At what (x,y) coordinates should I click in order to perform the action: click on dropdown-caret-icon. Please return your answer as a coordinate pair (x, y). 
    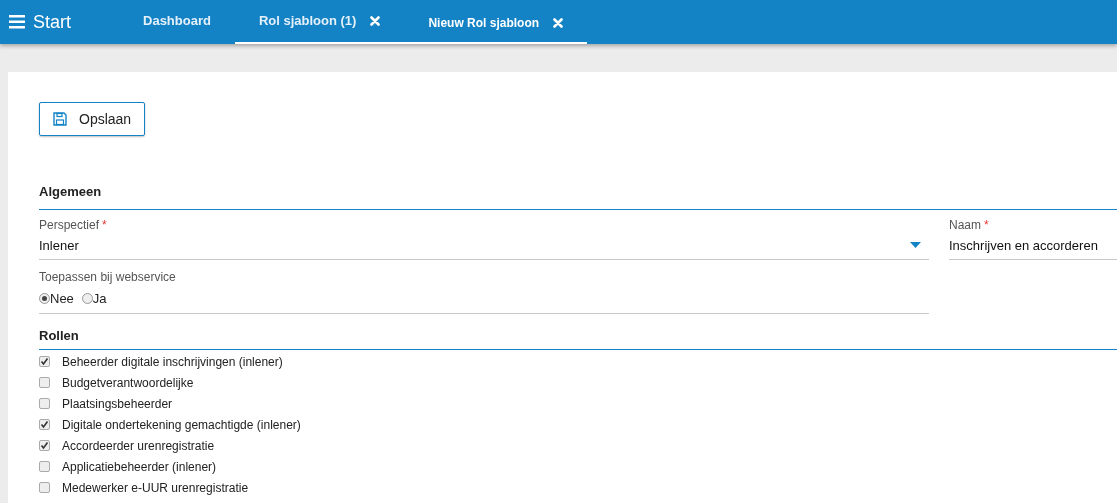
    Looking at the image, I should click on (915, 245).